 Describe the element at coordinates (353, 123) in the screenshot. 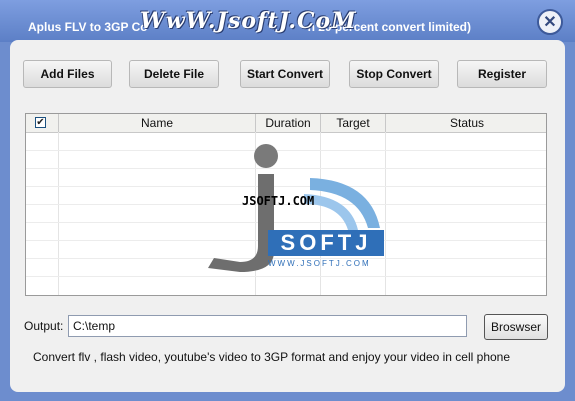

I see `column-header-target: Target` at that location.